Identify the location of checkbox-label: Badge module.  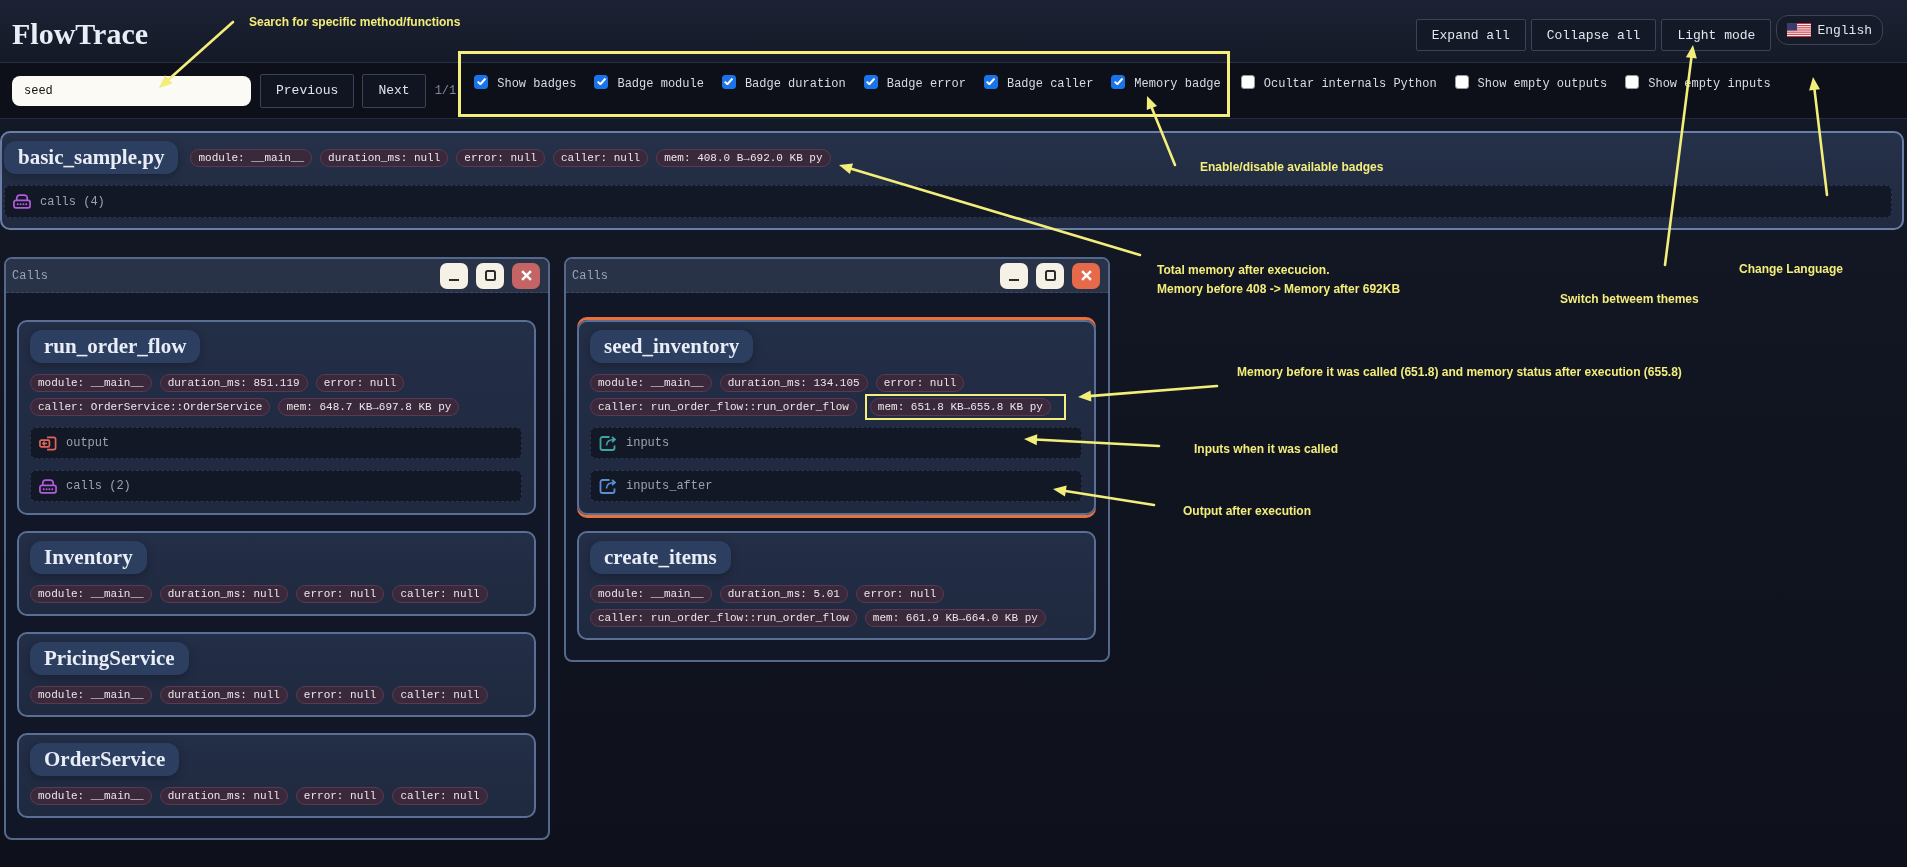
(660, 84).